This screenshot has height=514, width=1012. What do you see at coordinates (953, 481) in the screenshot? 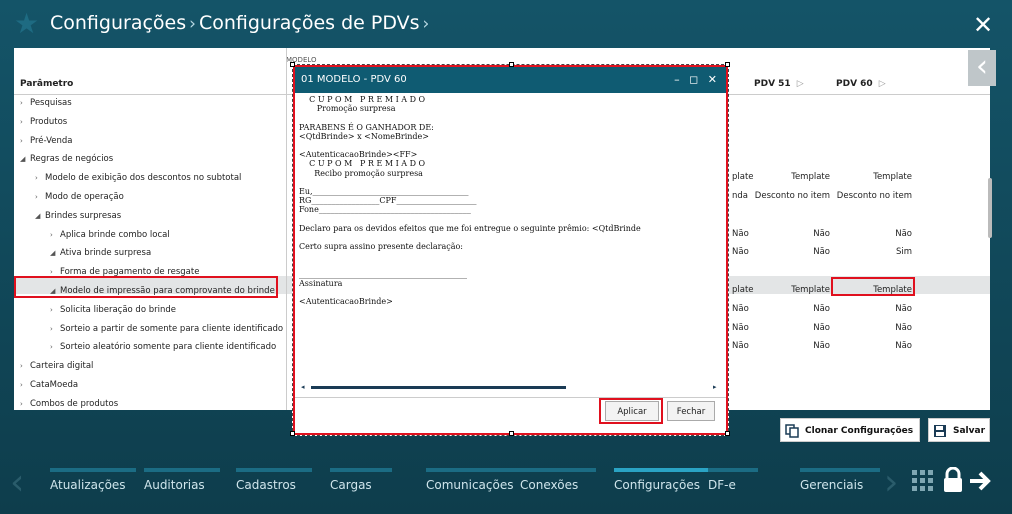
I see `lock-icon` at bounding box center [953, 481].